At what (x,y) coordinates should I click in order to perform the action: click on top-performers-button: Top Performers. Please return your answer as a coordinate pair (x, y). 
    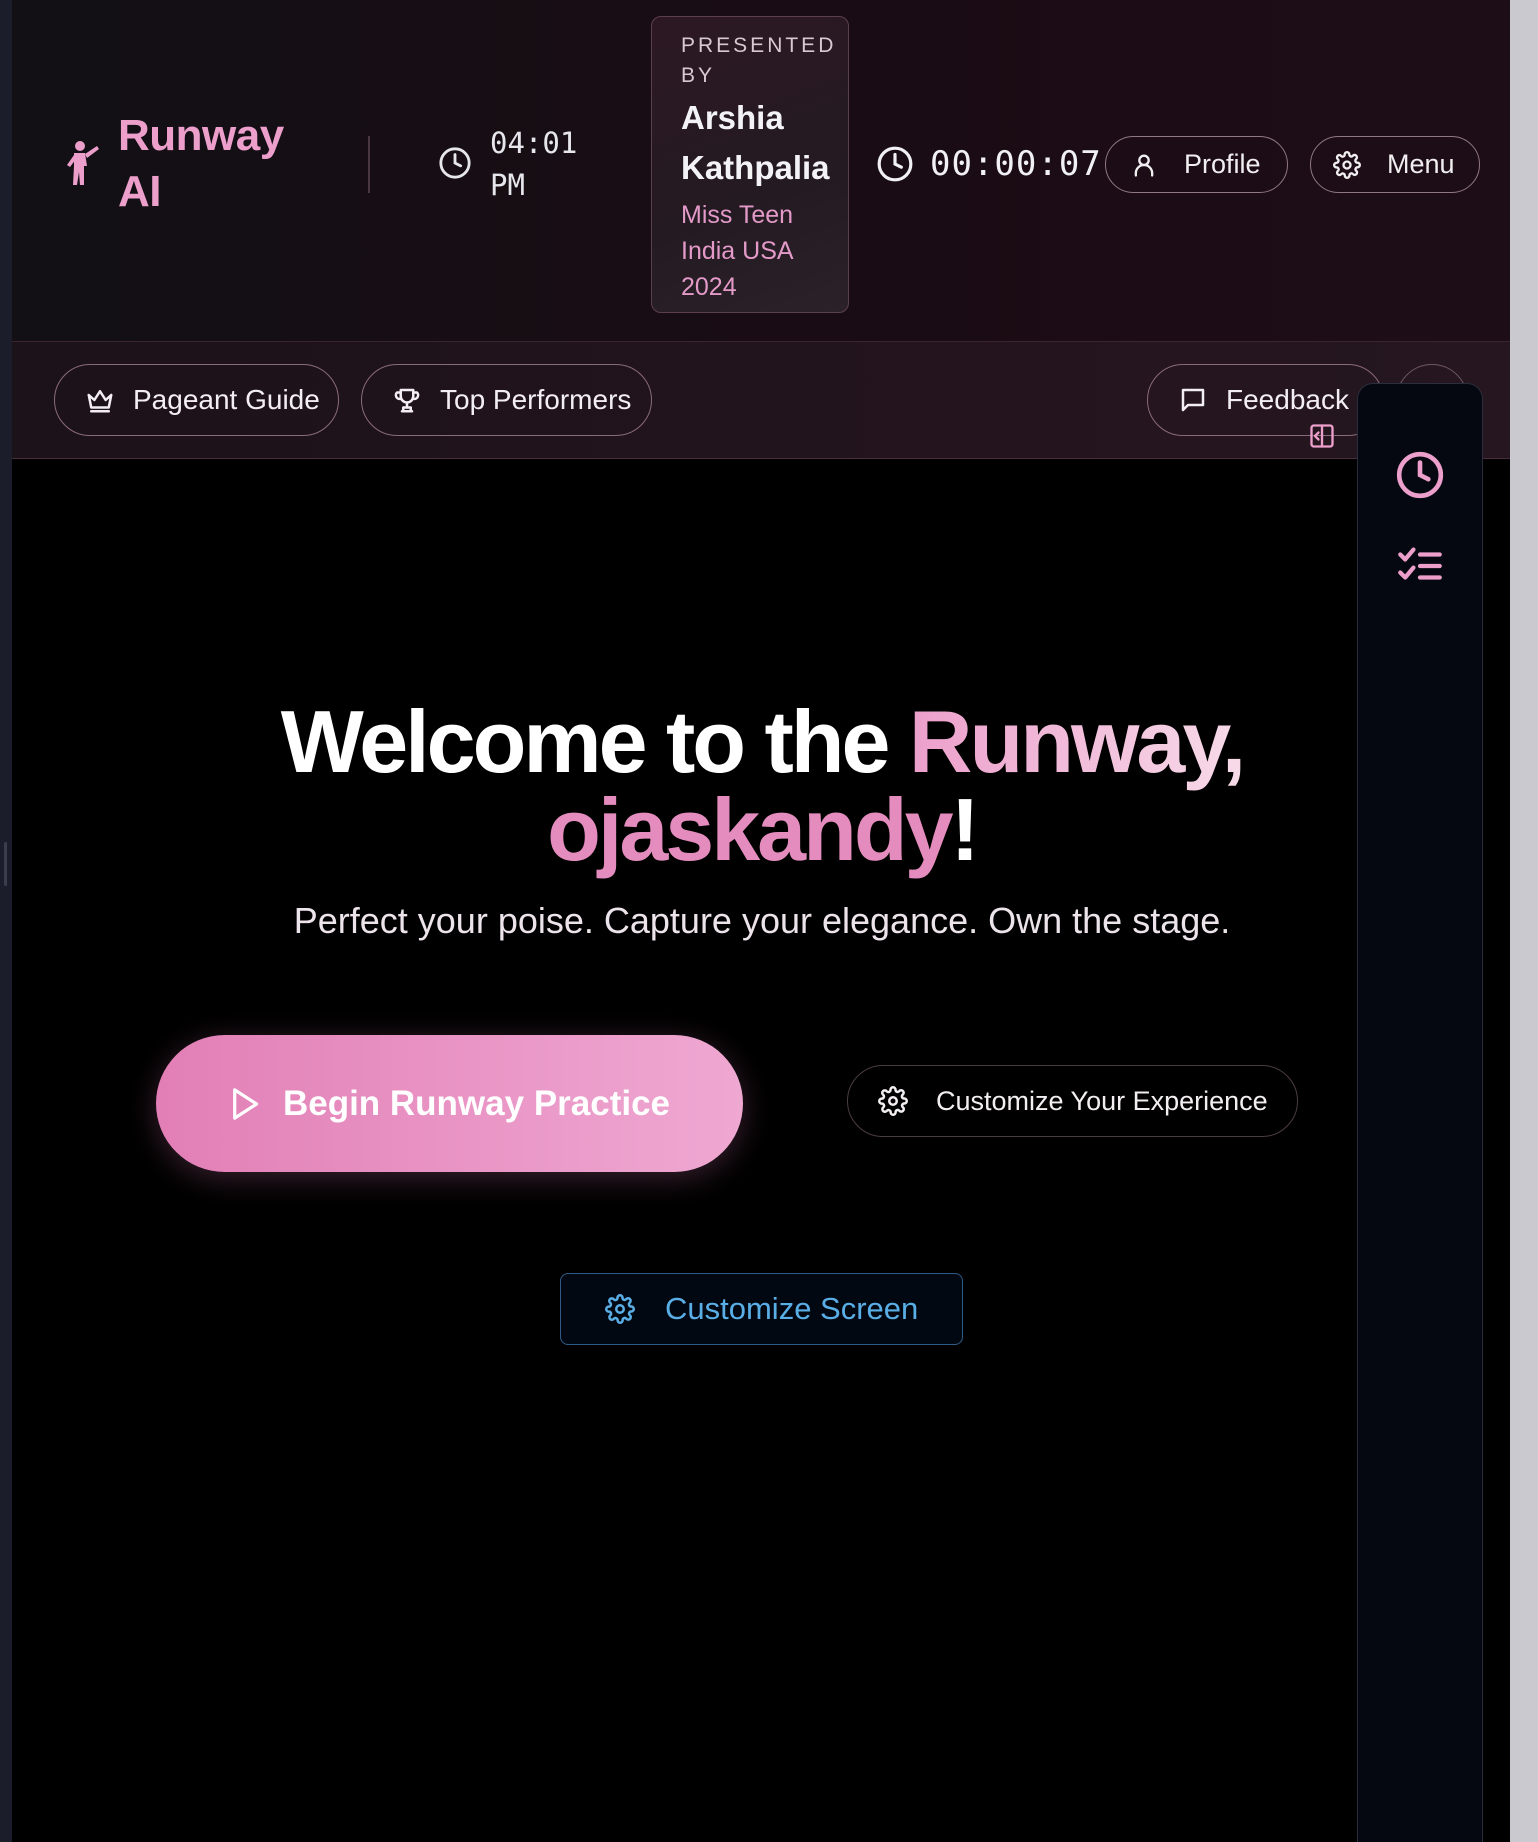
    Looking at the image, I should click on (506, 400).